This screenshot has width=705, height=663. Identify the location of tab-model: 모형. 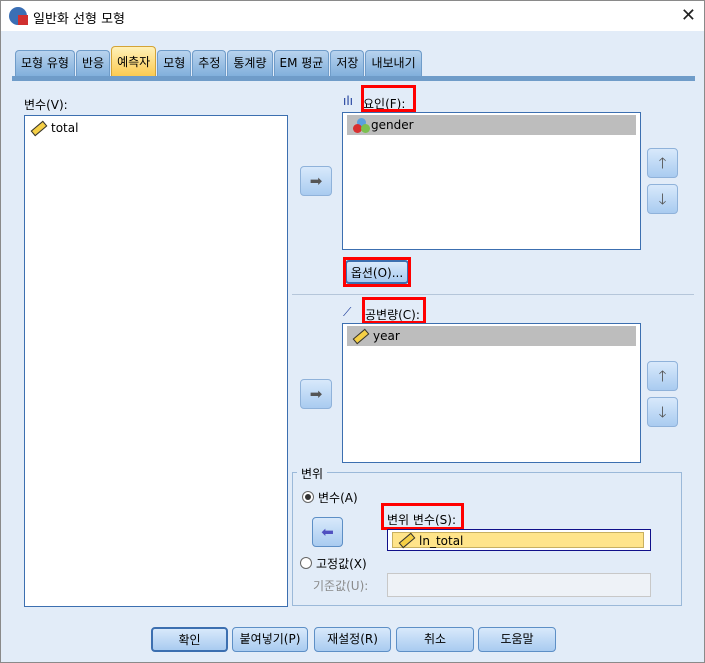
(174, 63).